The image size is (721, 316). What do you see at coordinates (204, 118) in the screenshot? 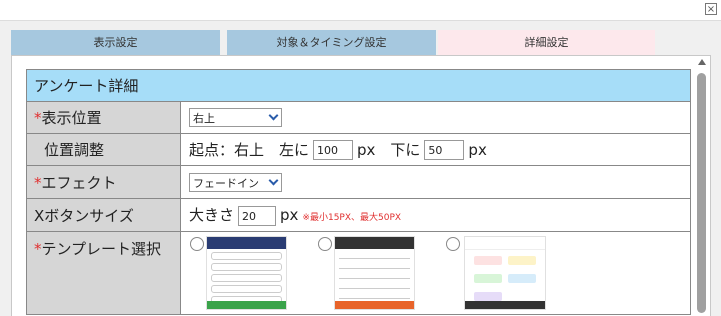
I see `position-select-value: 右上` at bounding box center [204, 118].